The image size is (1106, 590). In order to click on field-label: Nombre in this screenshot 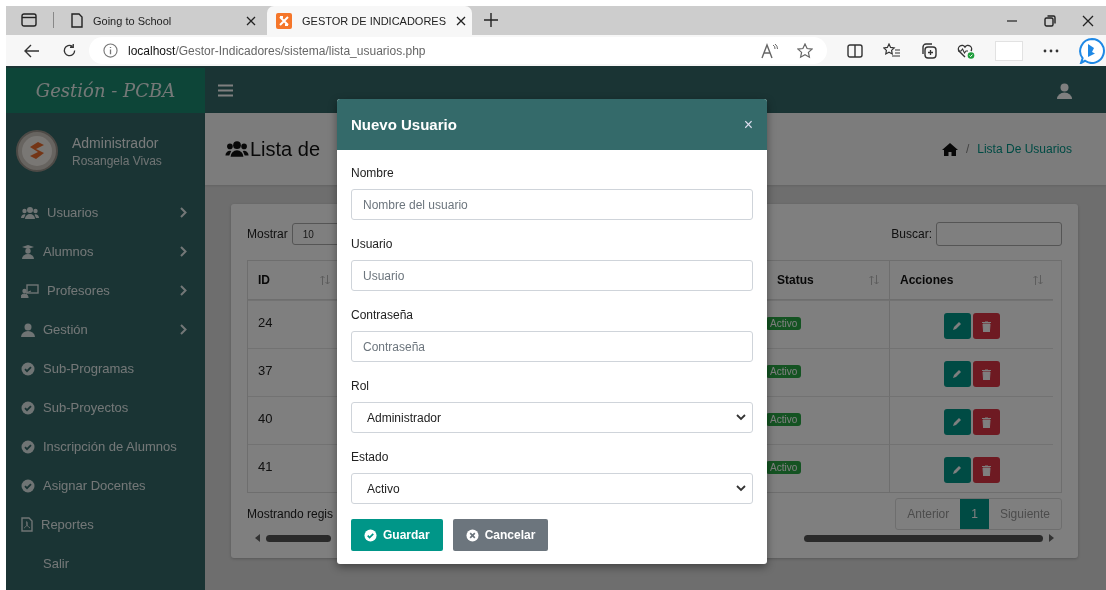, I will do `click(373, 174)`.